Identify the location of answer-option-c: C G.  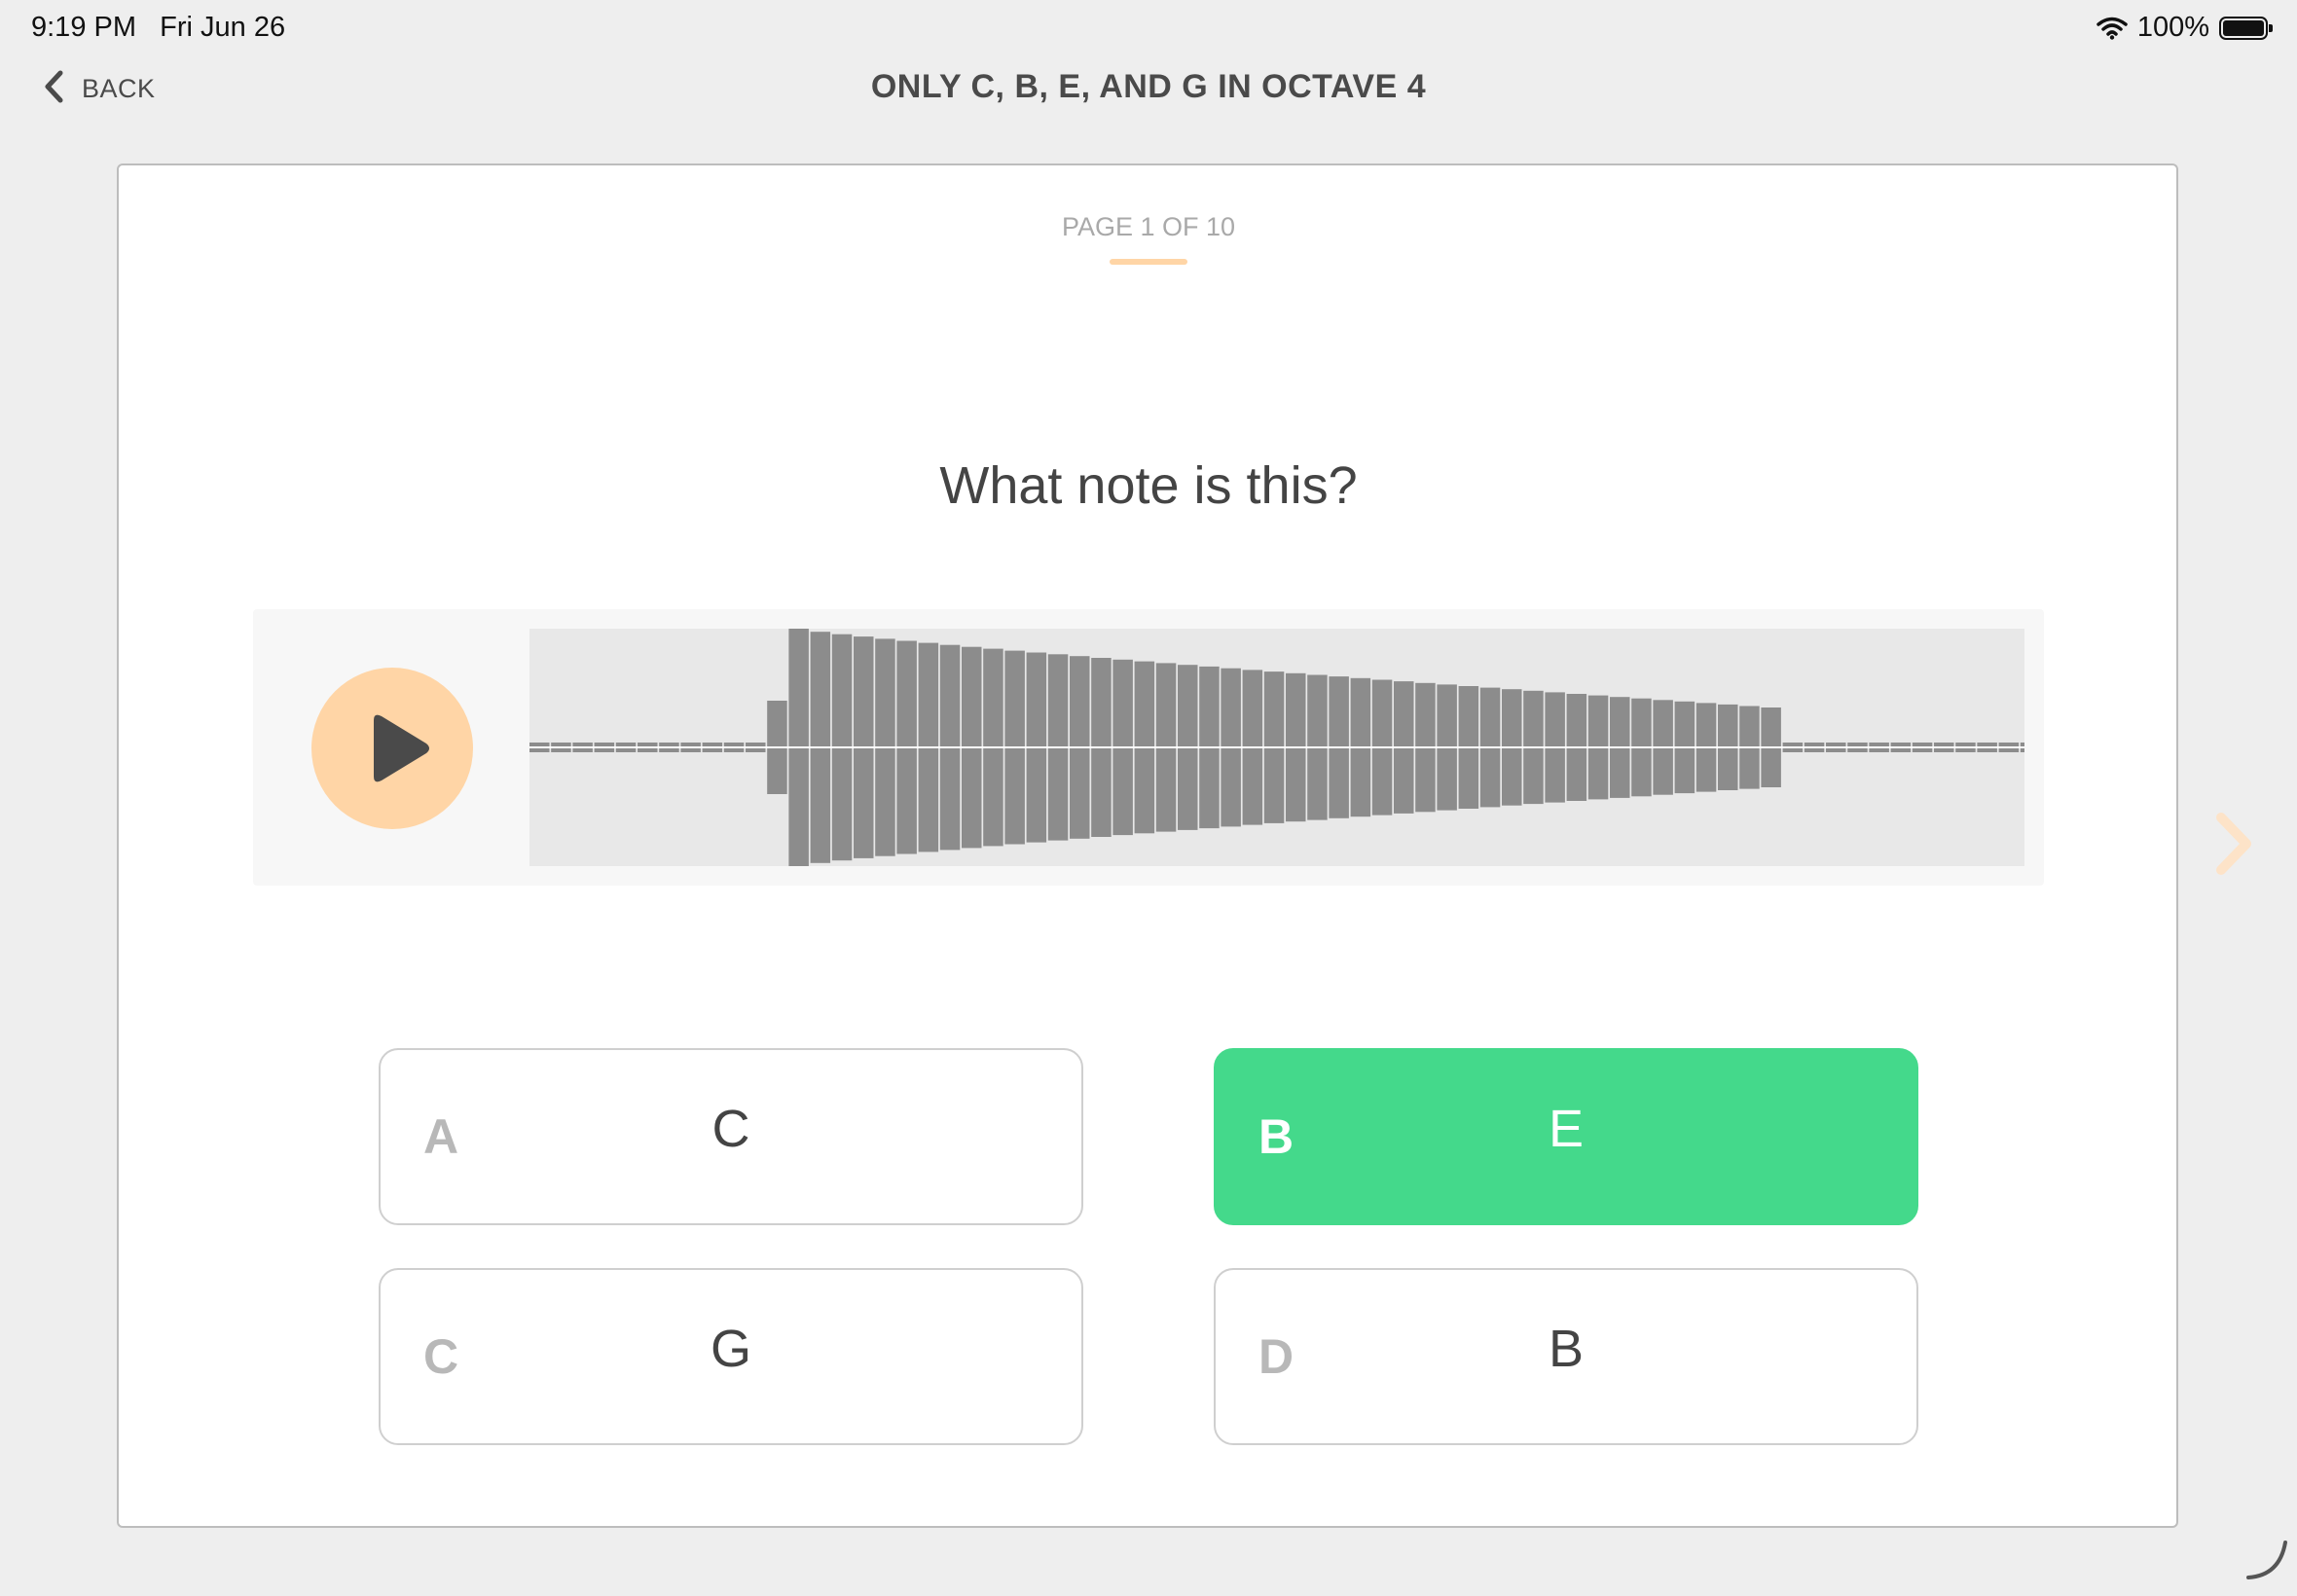
(731, 1356).